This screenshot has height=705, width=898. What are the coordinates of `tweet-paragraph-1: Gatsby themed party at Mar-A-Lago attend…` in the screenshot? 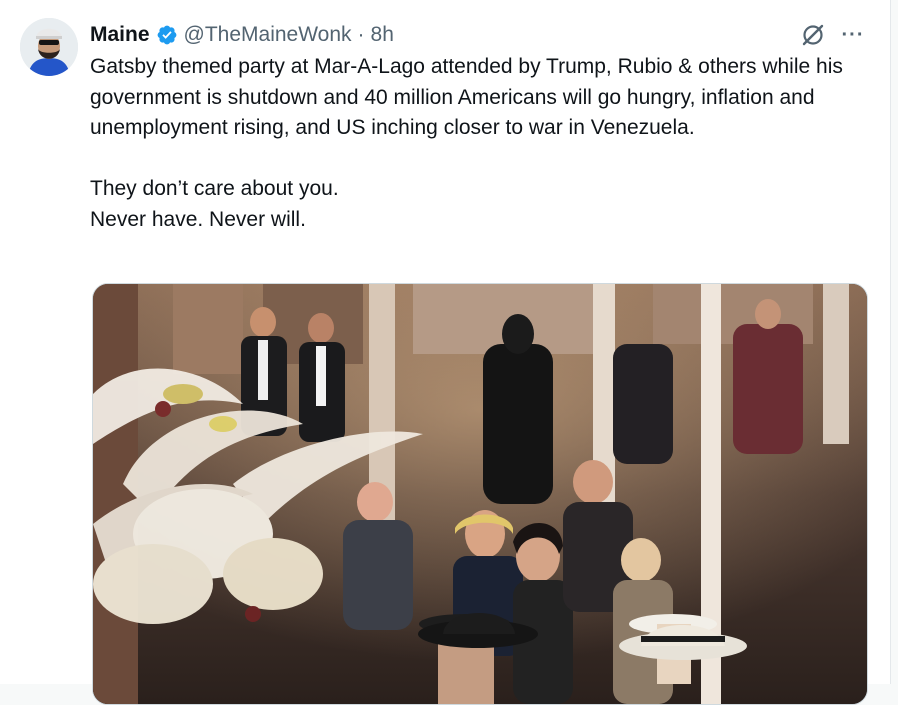 It's located at (466, 97).